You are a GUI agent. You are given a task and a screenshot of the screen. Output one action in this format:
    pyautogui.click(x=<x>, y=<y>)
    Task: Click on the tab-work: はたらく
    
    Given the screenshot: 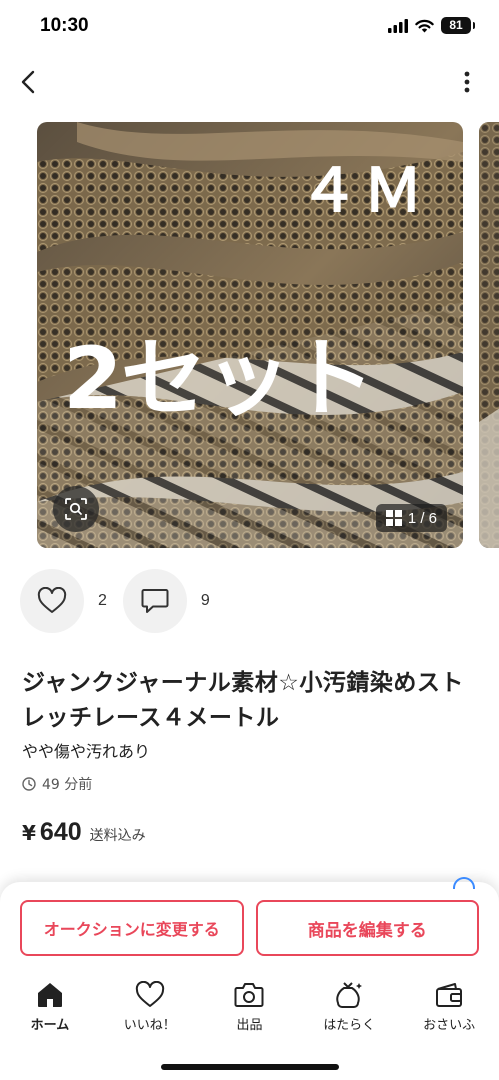 What is the action you would take?
    pyautogui.click(x=349, y=1010)
    